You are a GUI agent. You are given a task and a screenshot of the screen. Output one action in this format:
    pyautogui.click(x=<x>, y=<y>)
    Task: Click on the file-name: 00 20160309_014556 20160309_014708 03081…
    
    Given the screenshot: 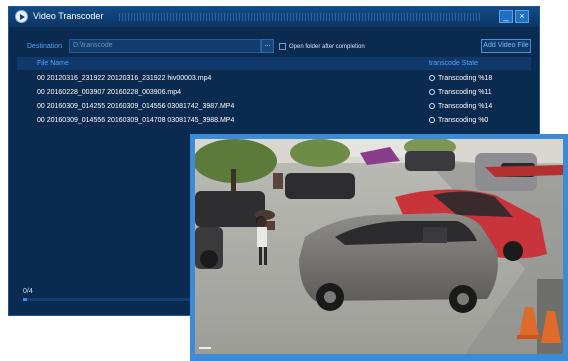 What is the action you would take?
    pyautogui.click(x=136, y=120)
    